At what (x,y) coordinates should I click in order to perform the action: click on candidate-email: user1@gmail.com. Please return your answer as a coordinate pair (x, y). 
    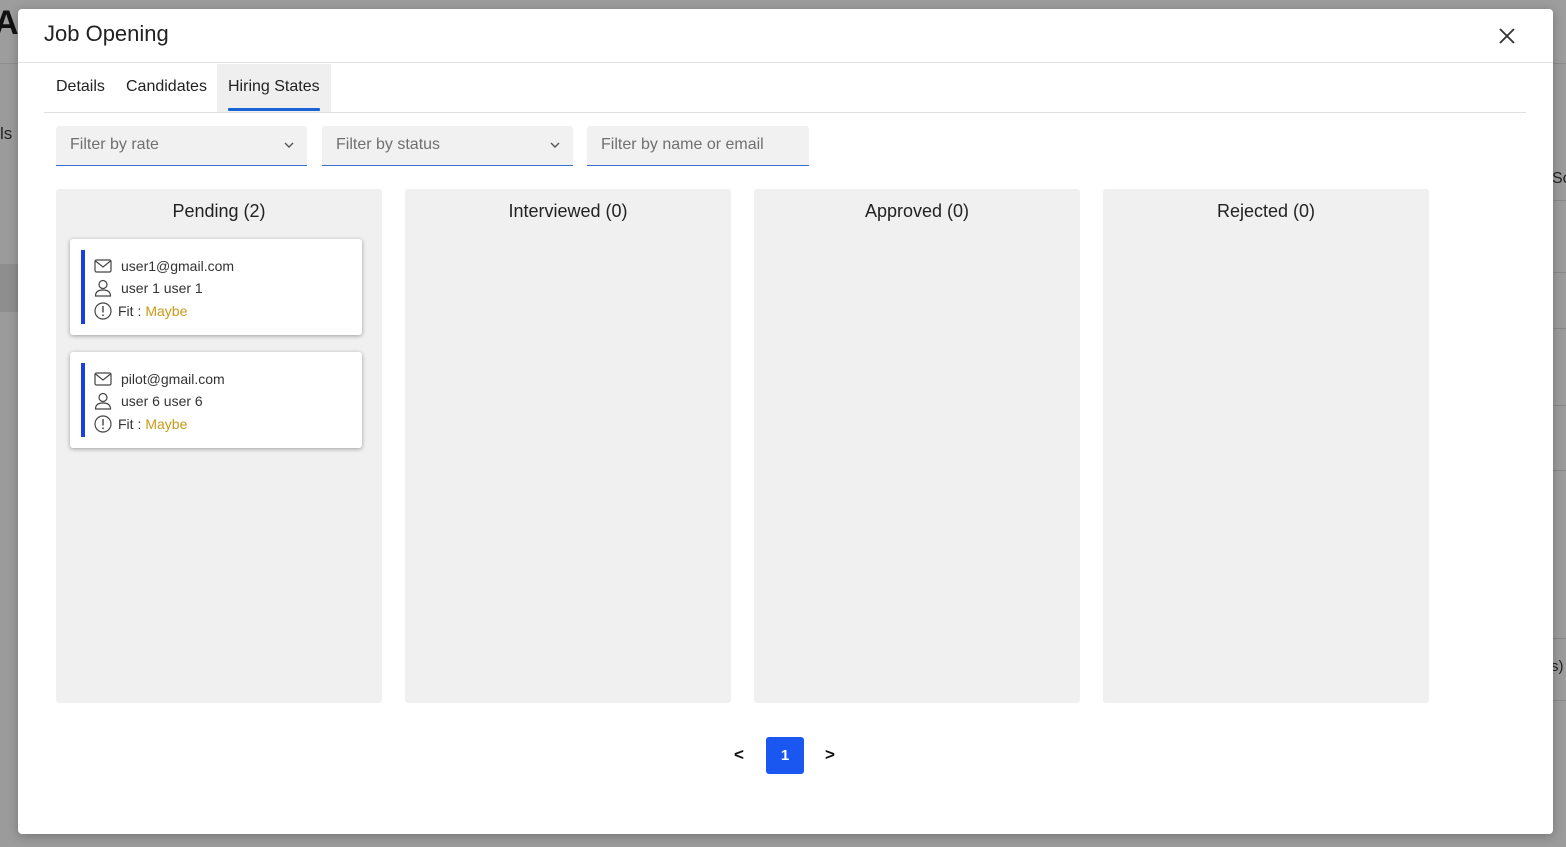
    Looking at the image, I should click on (178, 266).